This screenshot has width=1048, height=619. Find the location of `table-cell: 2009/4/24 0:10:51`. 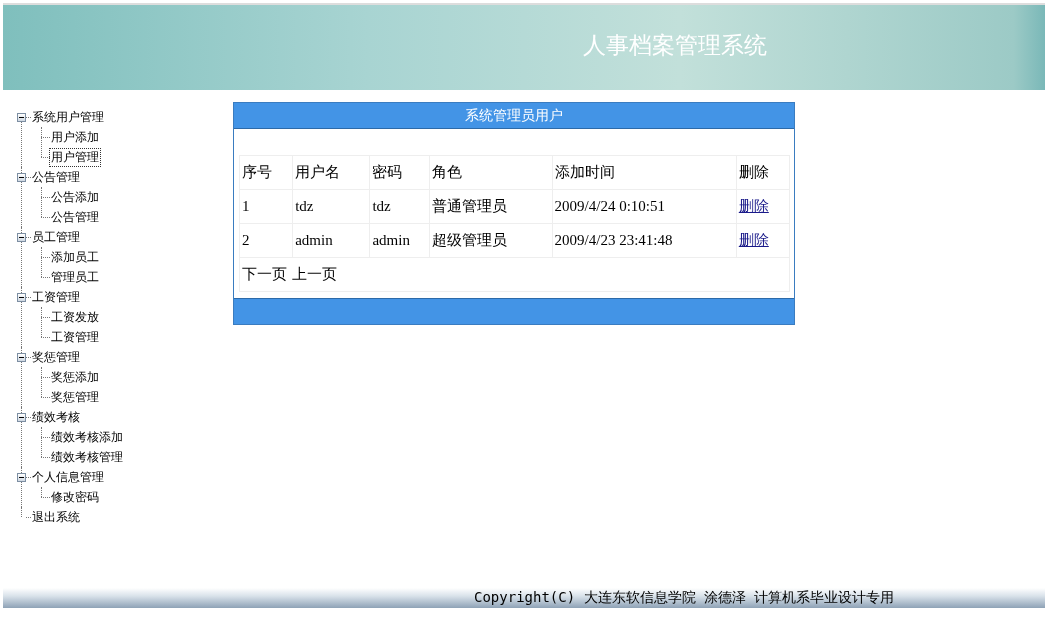

table-cell: 2009/4/24 0:10:51 is located at coordinates (644, 206).